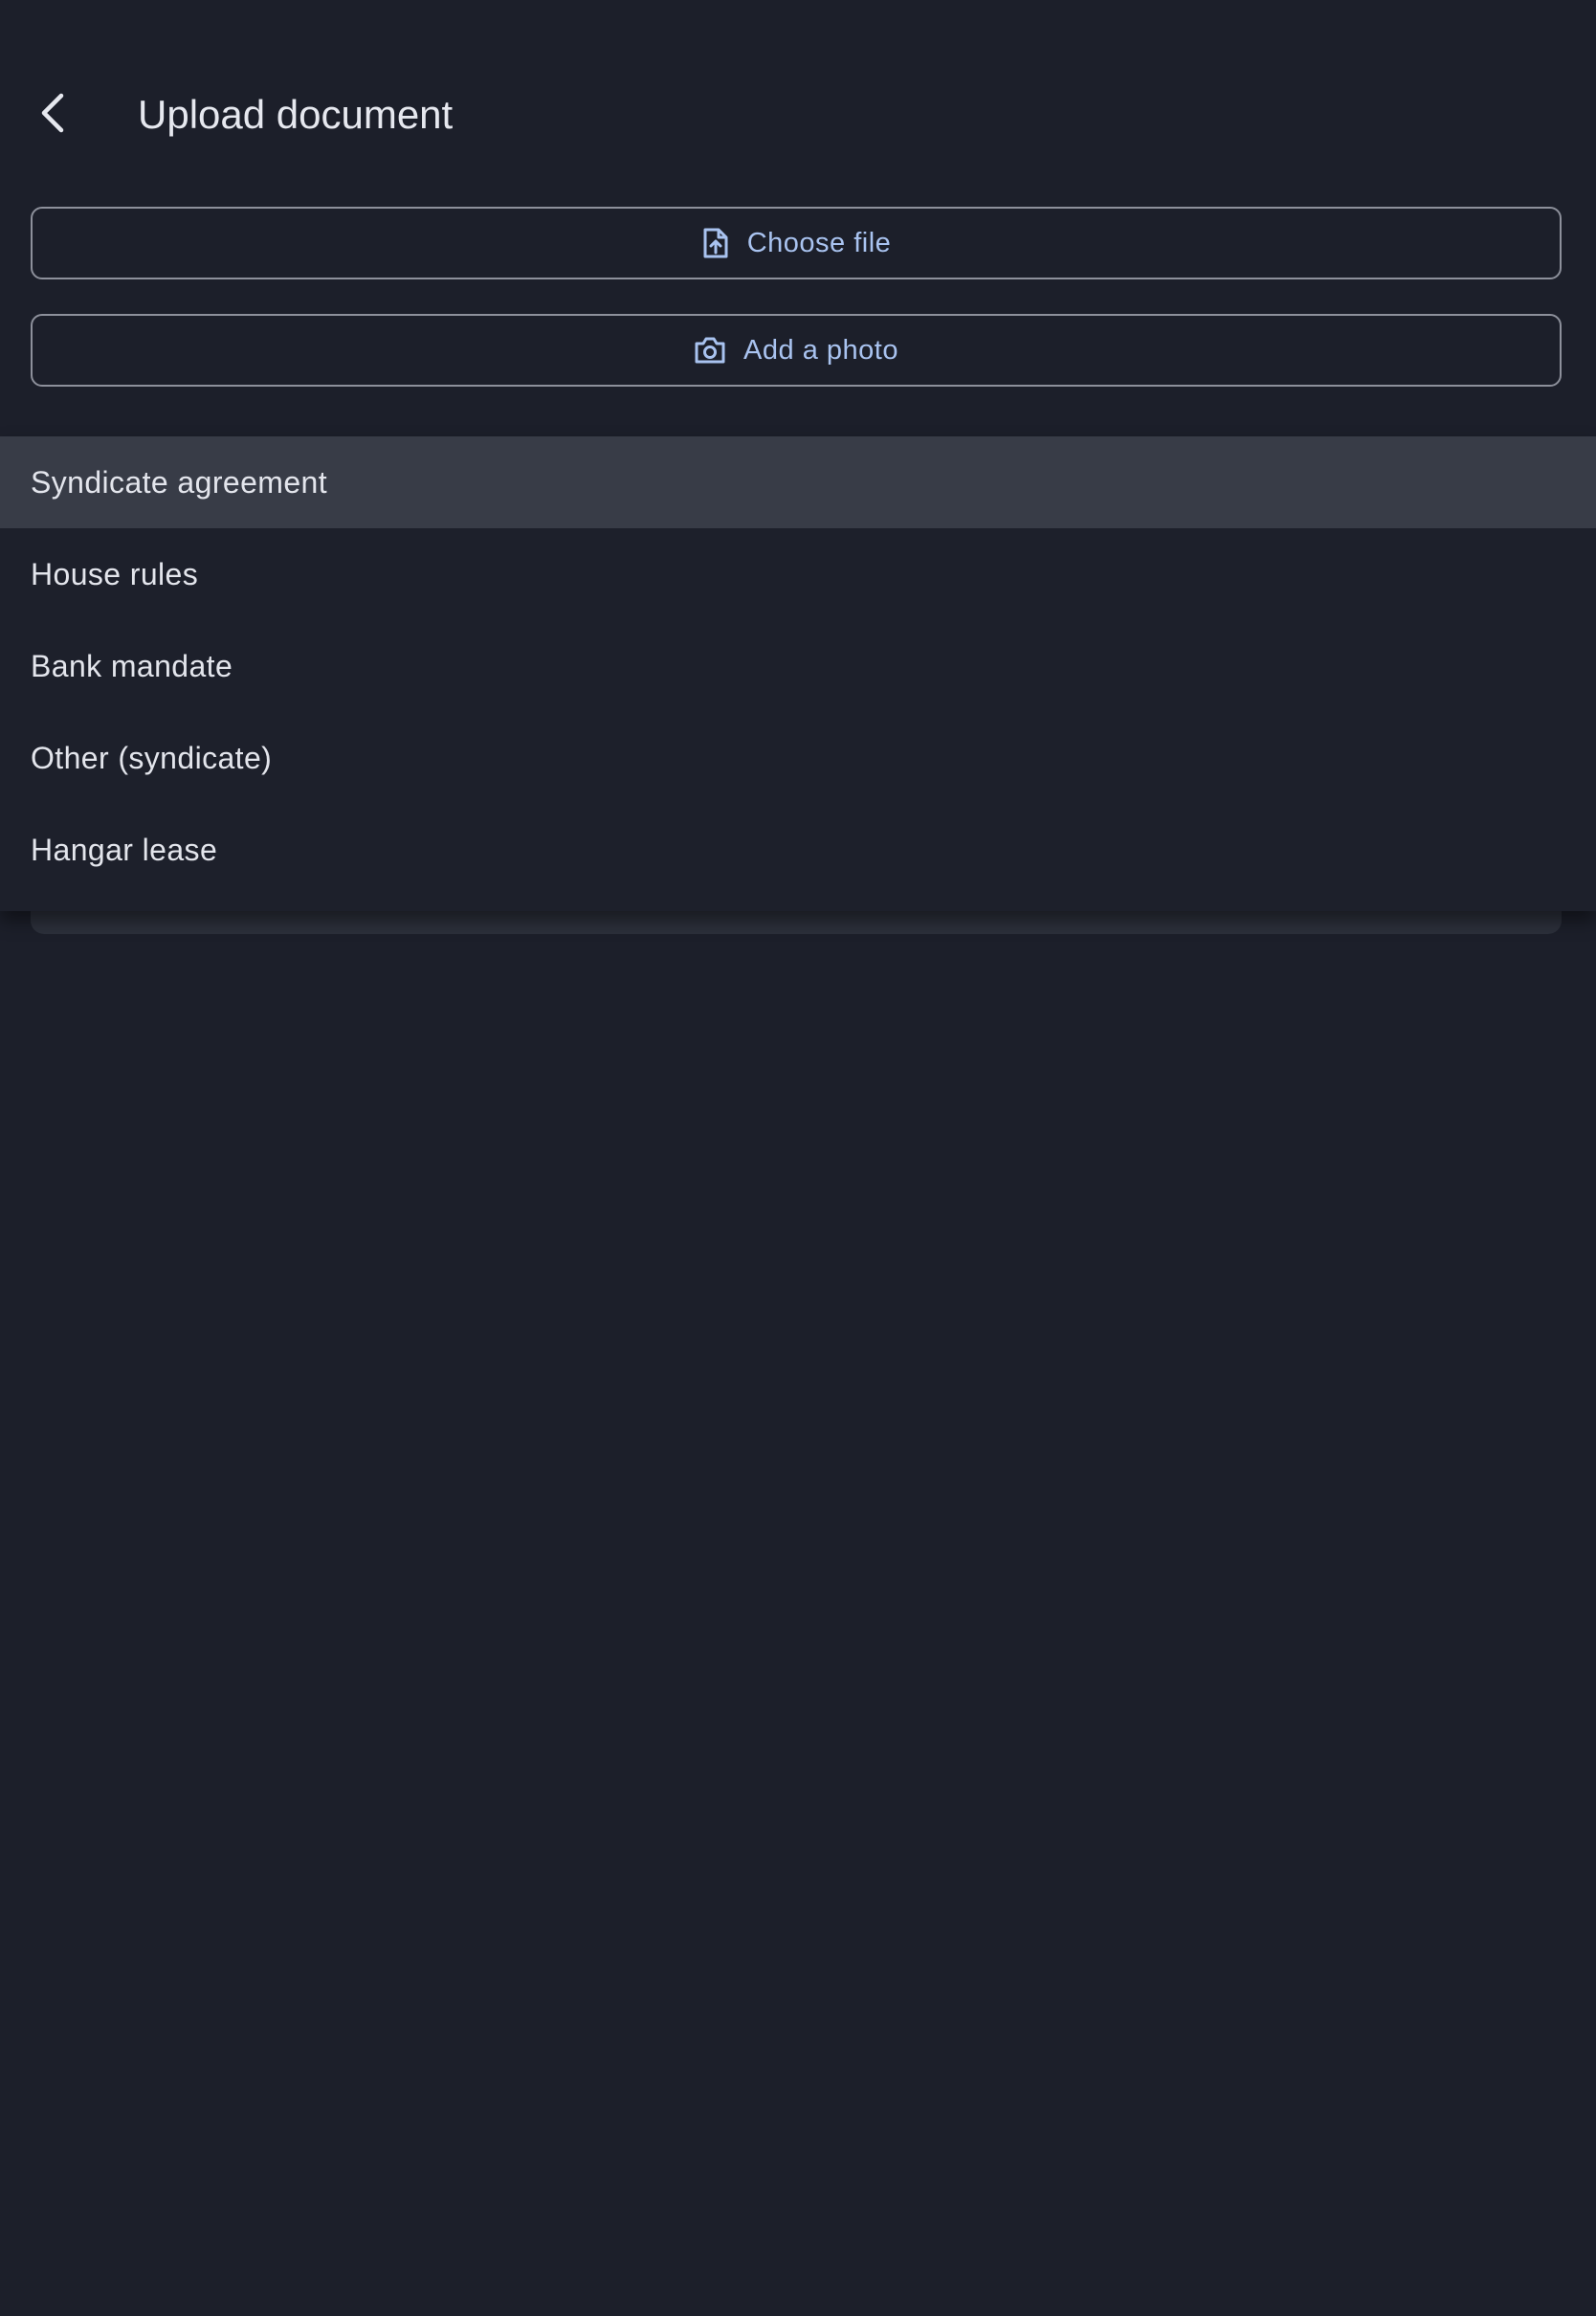 This screenshot has height=2316, width=1596. What do you see at coordinates (716, 243) in the screenshot?
I see `file-upload-icon` at bounding box center [716, 243].